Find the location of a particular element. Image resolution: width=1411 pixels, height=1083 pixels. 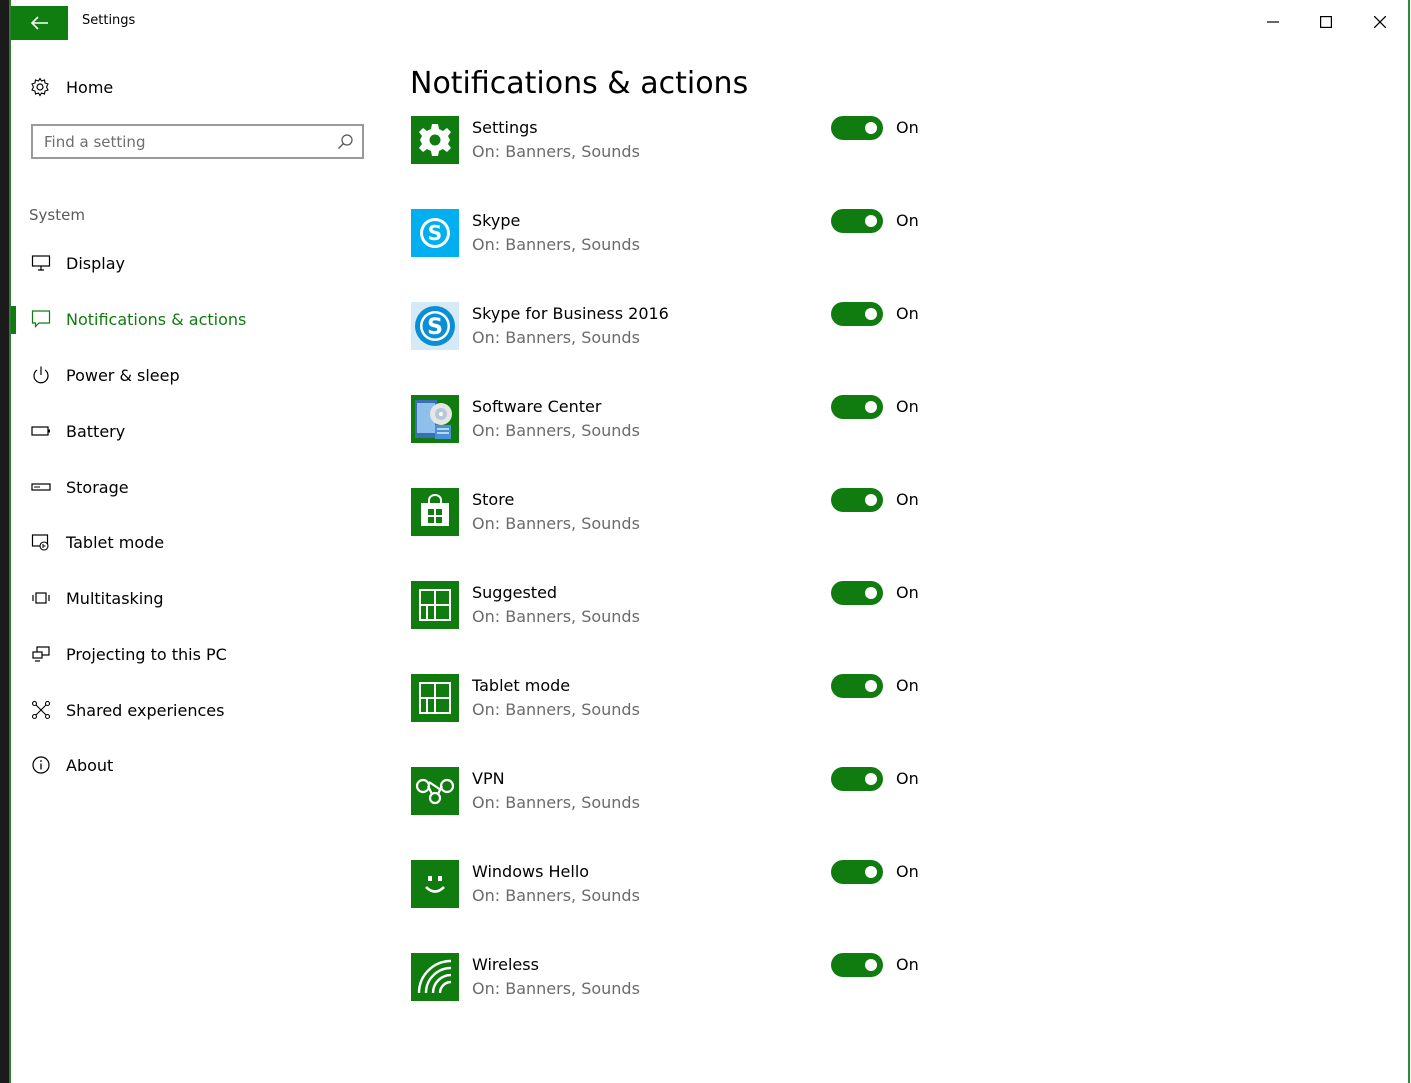

sidebar-item-display: Display is located at coordinates (196, 263).